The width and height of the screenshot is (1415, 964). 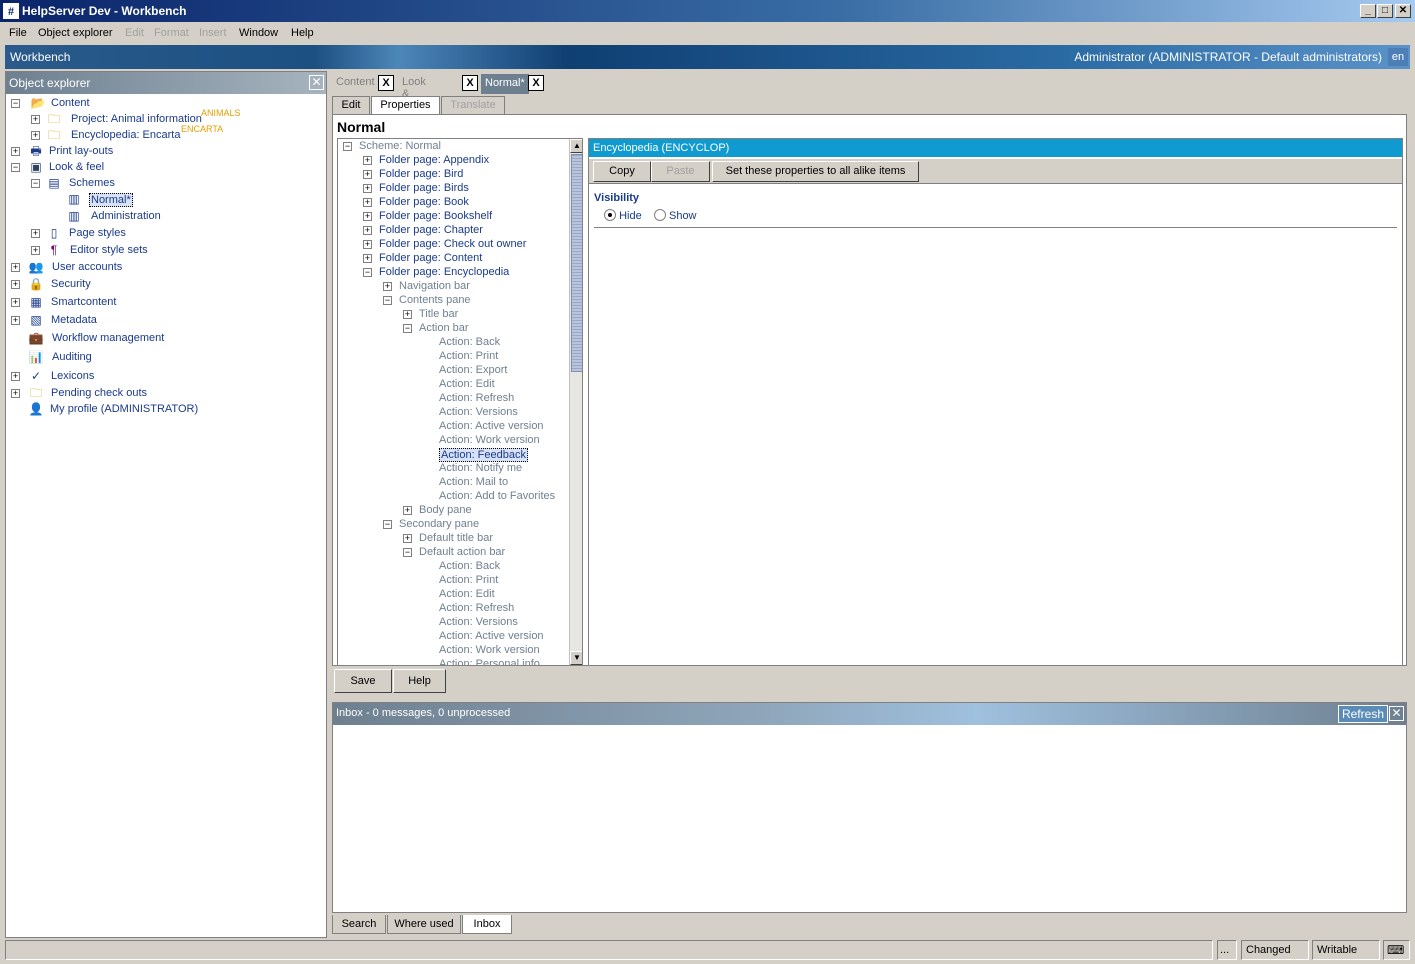 What do you see at coordinates (576, 658) in the screenshot?
I see `scroll-down-icon: ▼` at bounding box center [576, 658].